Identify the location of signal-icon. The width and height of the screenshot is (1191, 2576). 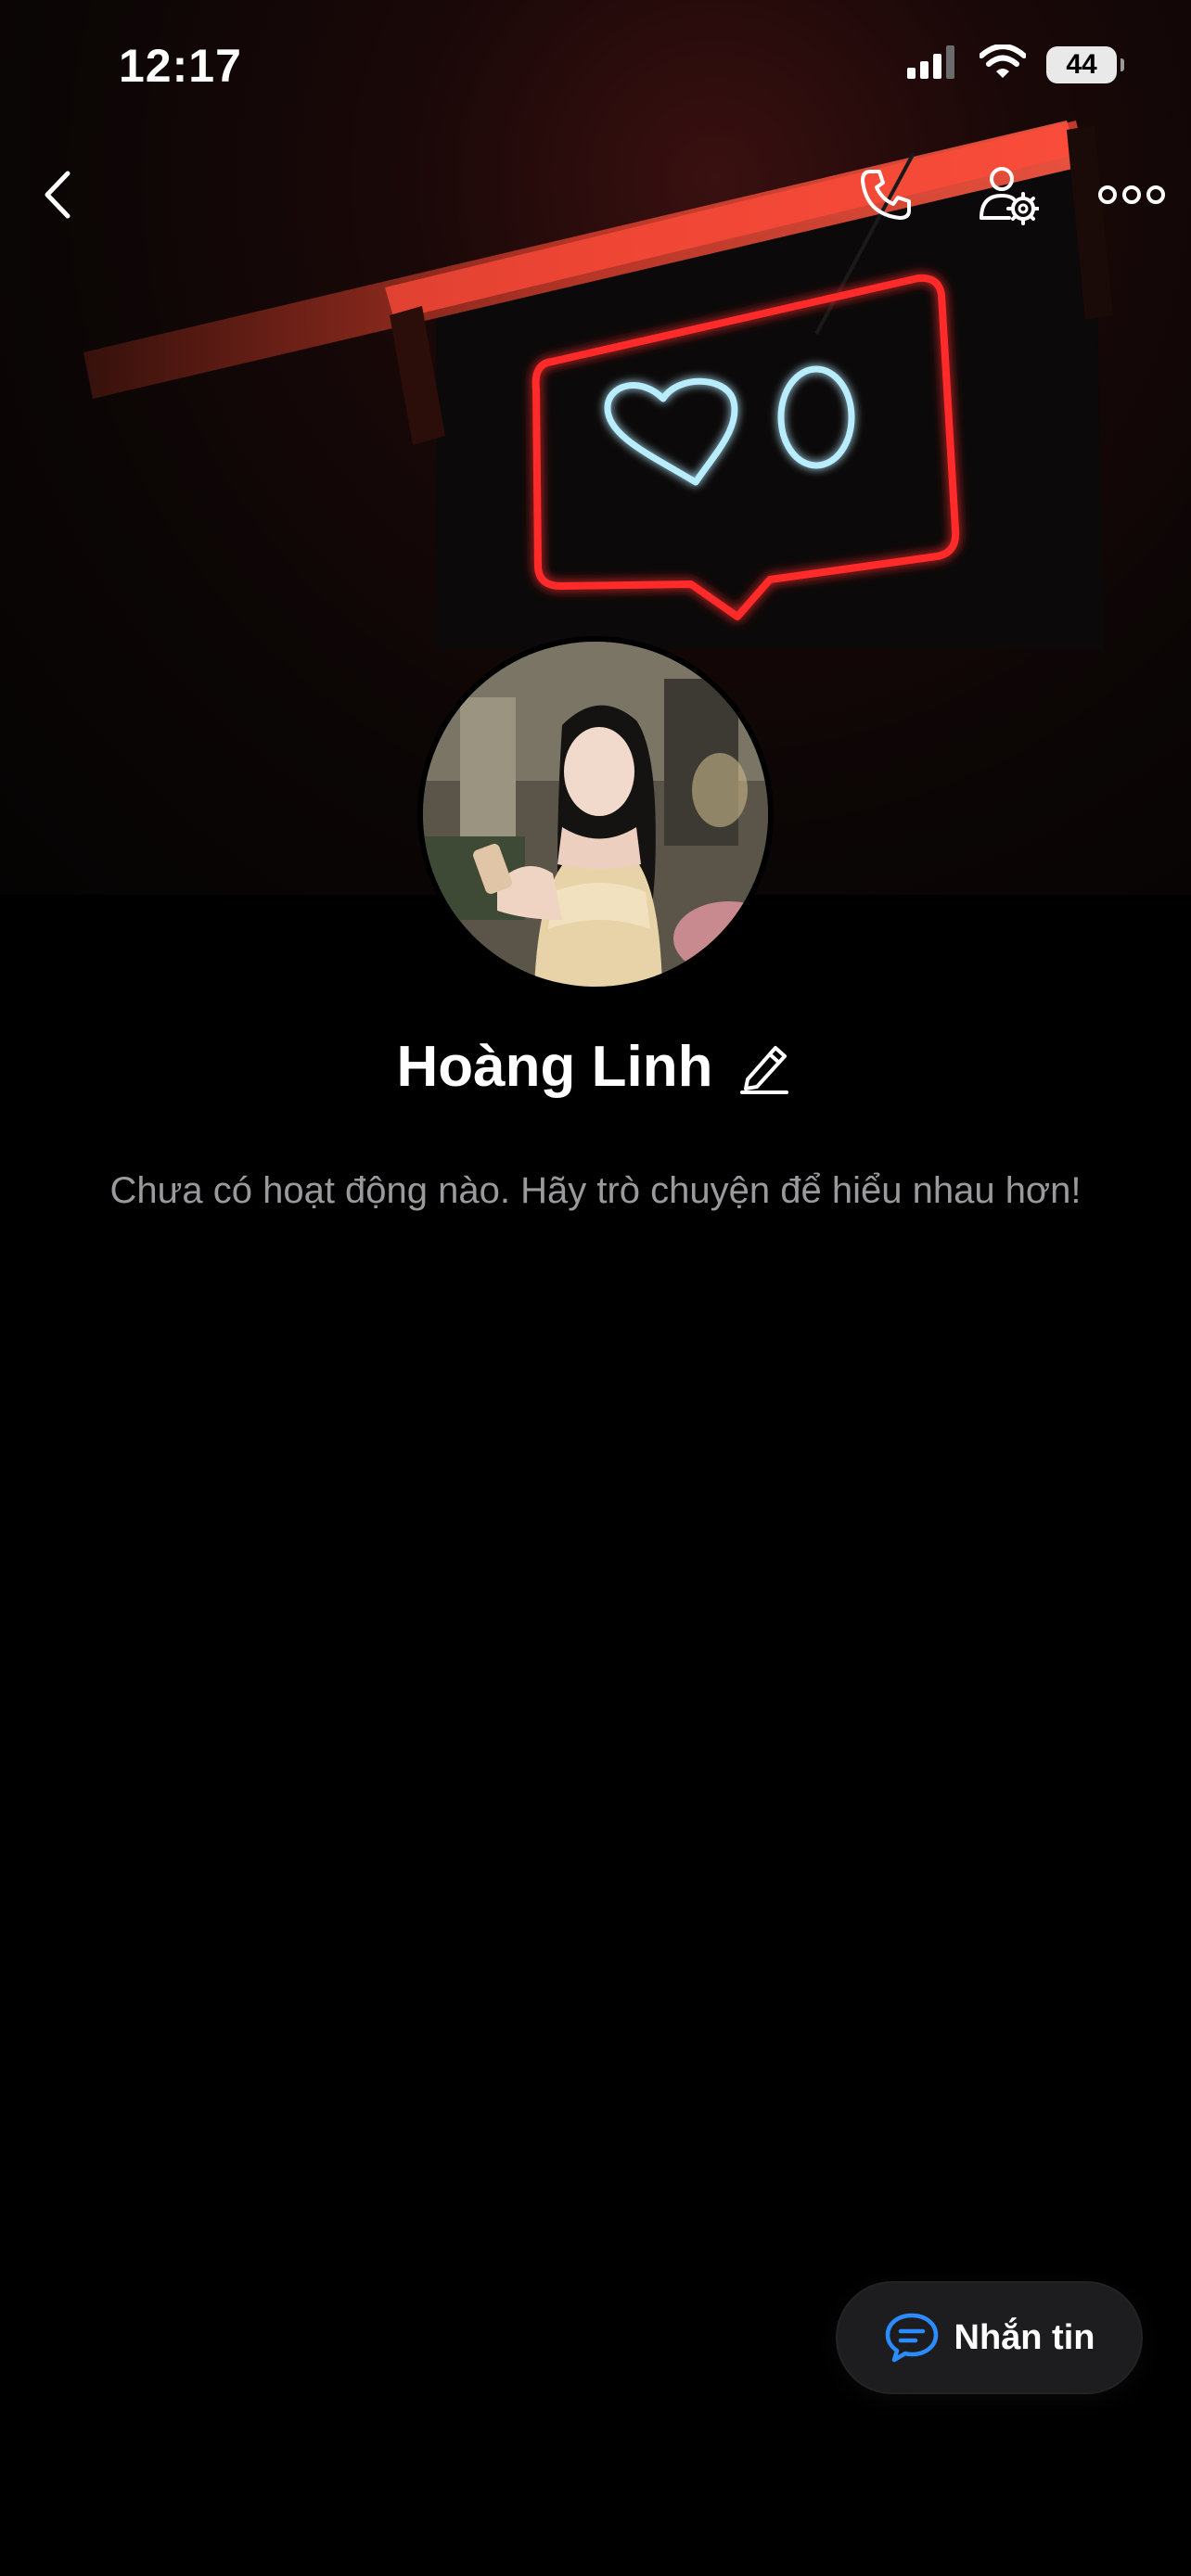
(933, 64).